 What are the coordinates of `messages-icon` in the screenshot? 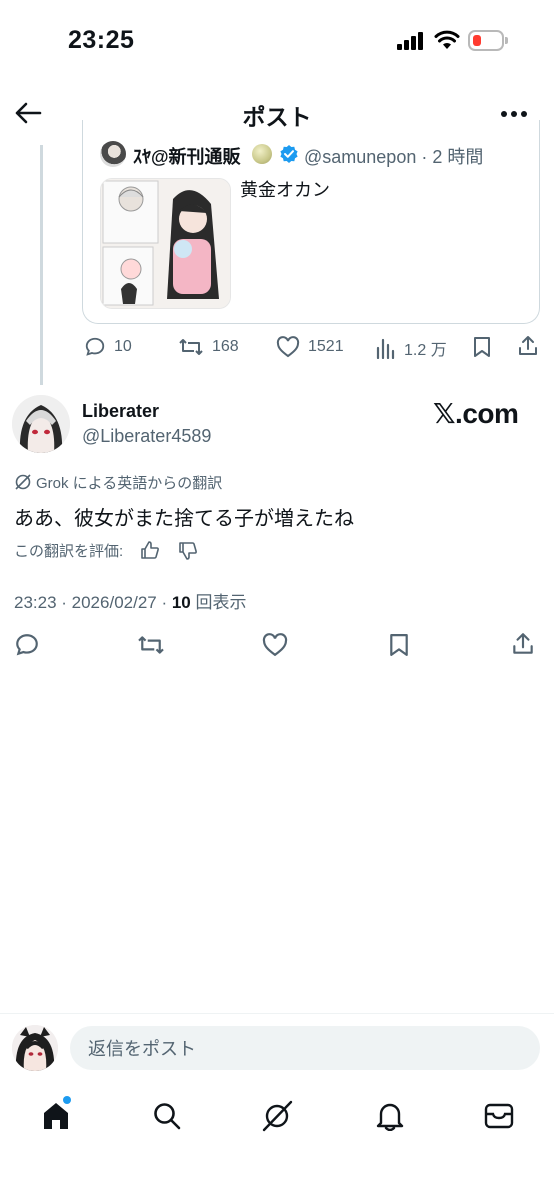 It's located at (499, 1116).